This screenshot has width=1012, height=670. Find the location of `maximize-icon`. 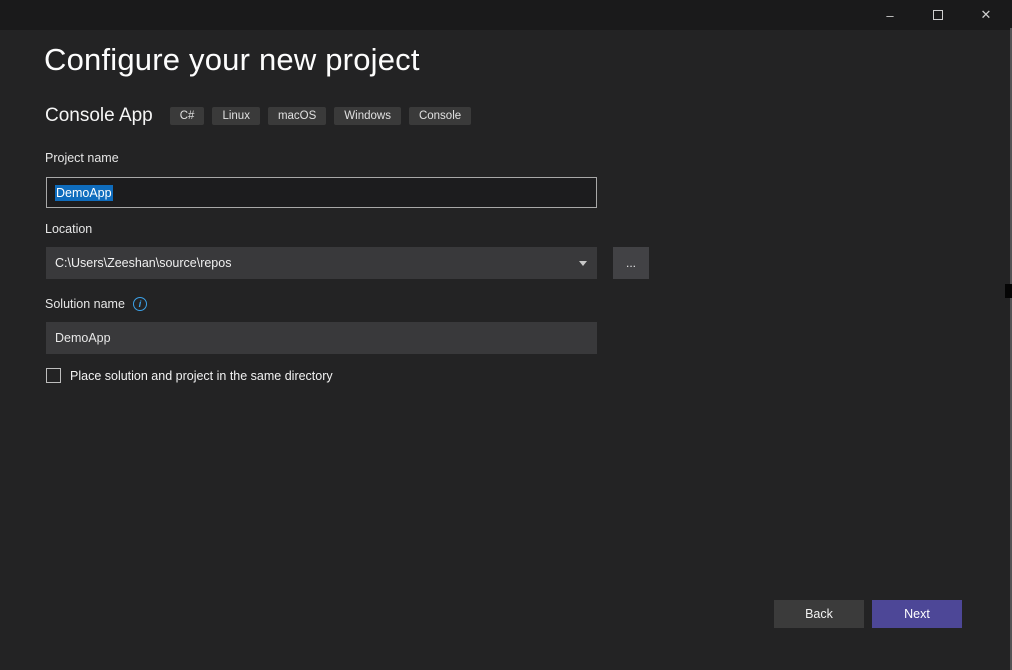

maximize-icon is located at coordinates (938, 15).